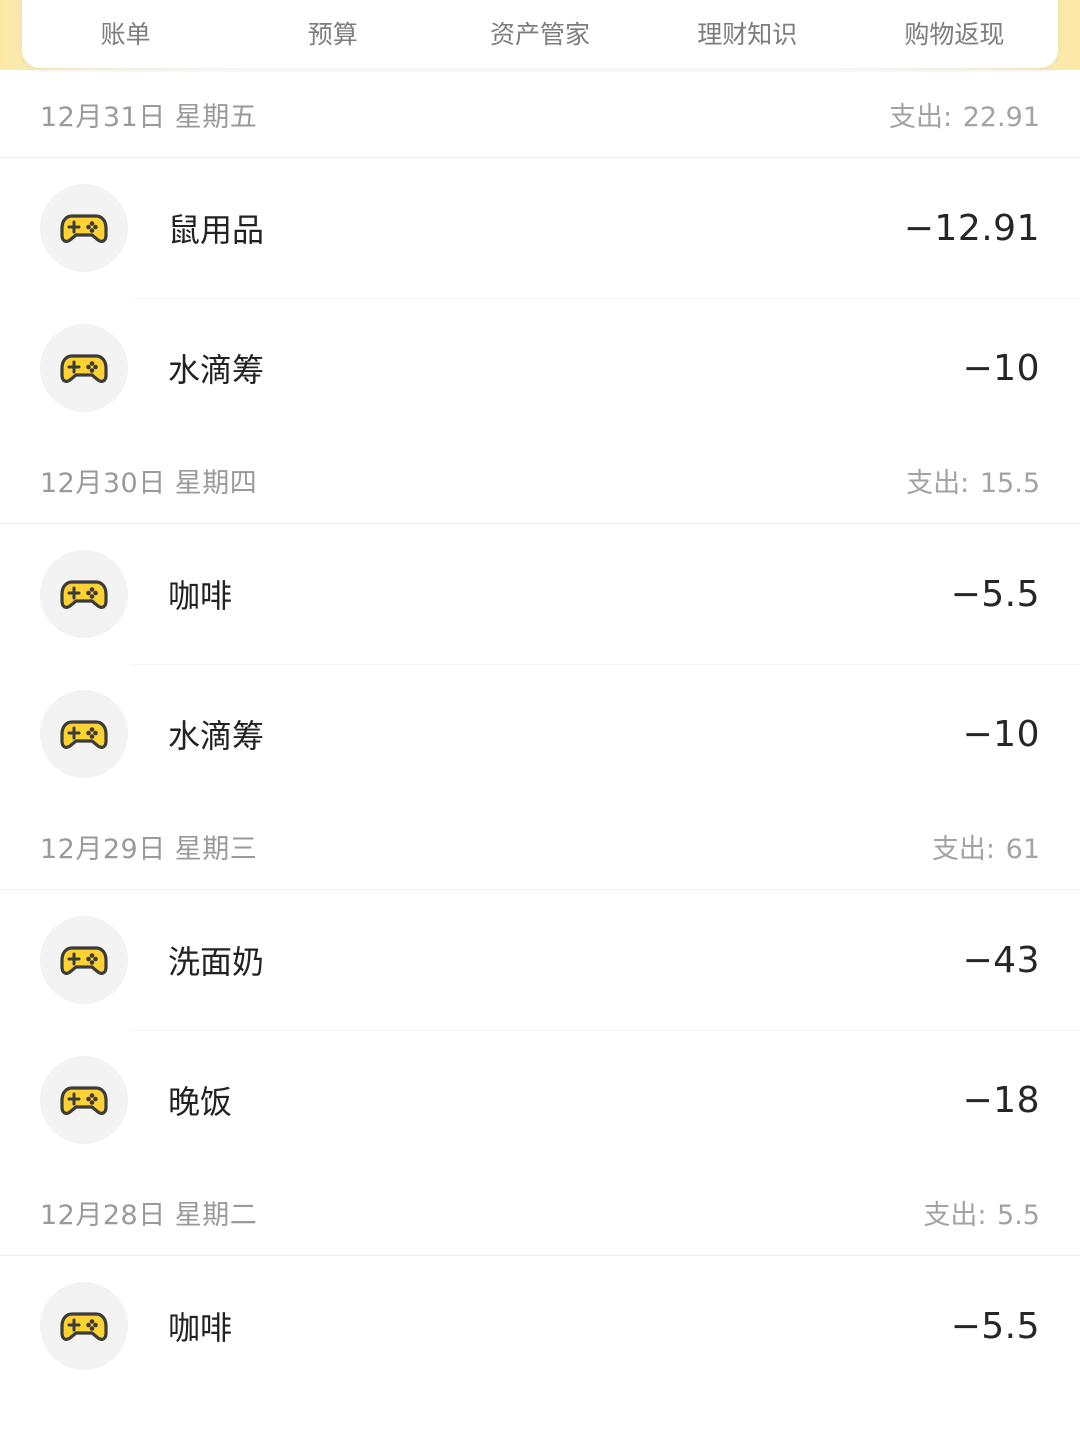 Image resolution: width=1080 pixels, height=1439 pixels. I want to click on entry-name: 鼠用品, so click(216, 230).